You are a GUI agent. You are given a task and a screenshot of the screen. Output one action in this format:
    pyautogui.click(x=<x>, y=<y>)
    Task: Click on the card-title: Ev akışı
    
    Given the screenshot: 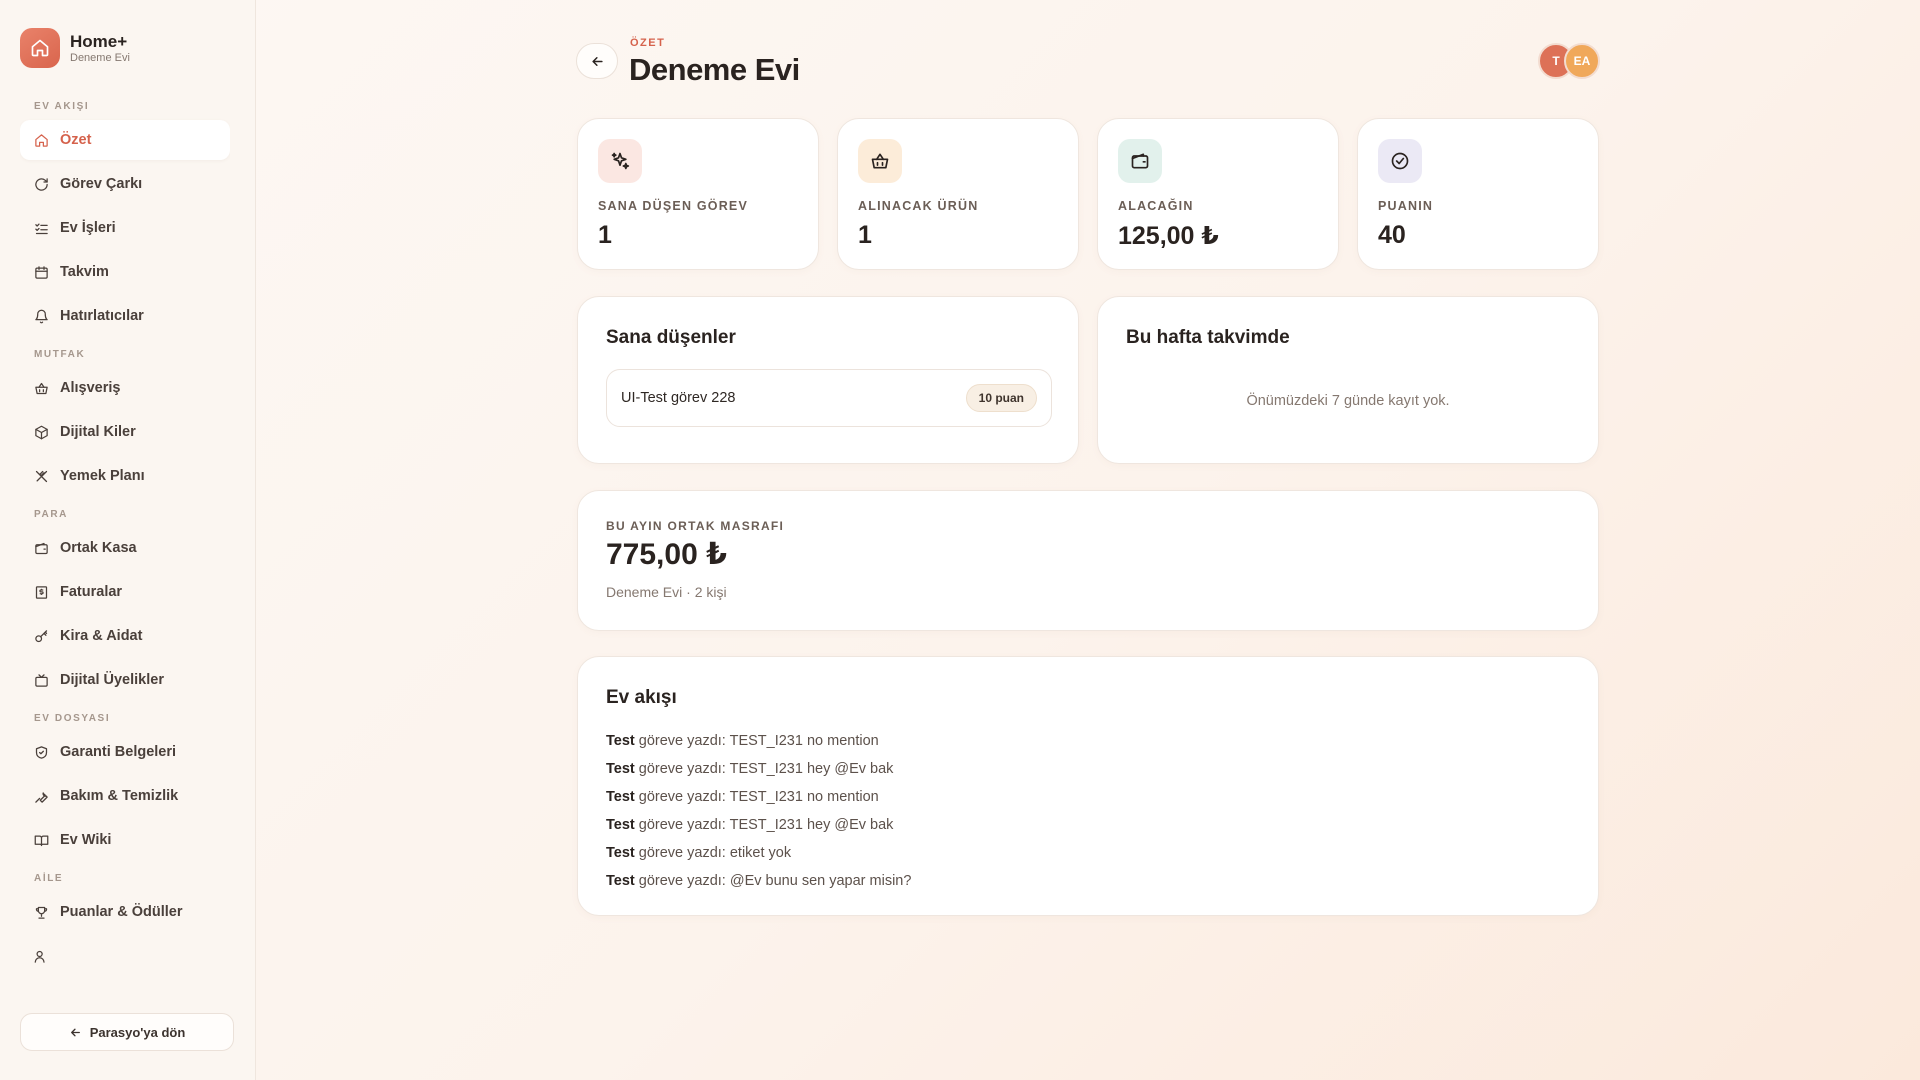 What is the action you would take?
    pyautogui.click(x=641, y=697)
    